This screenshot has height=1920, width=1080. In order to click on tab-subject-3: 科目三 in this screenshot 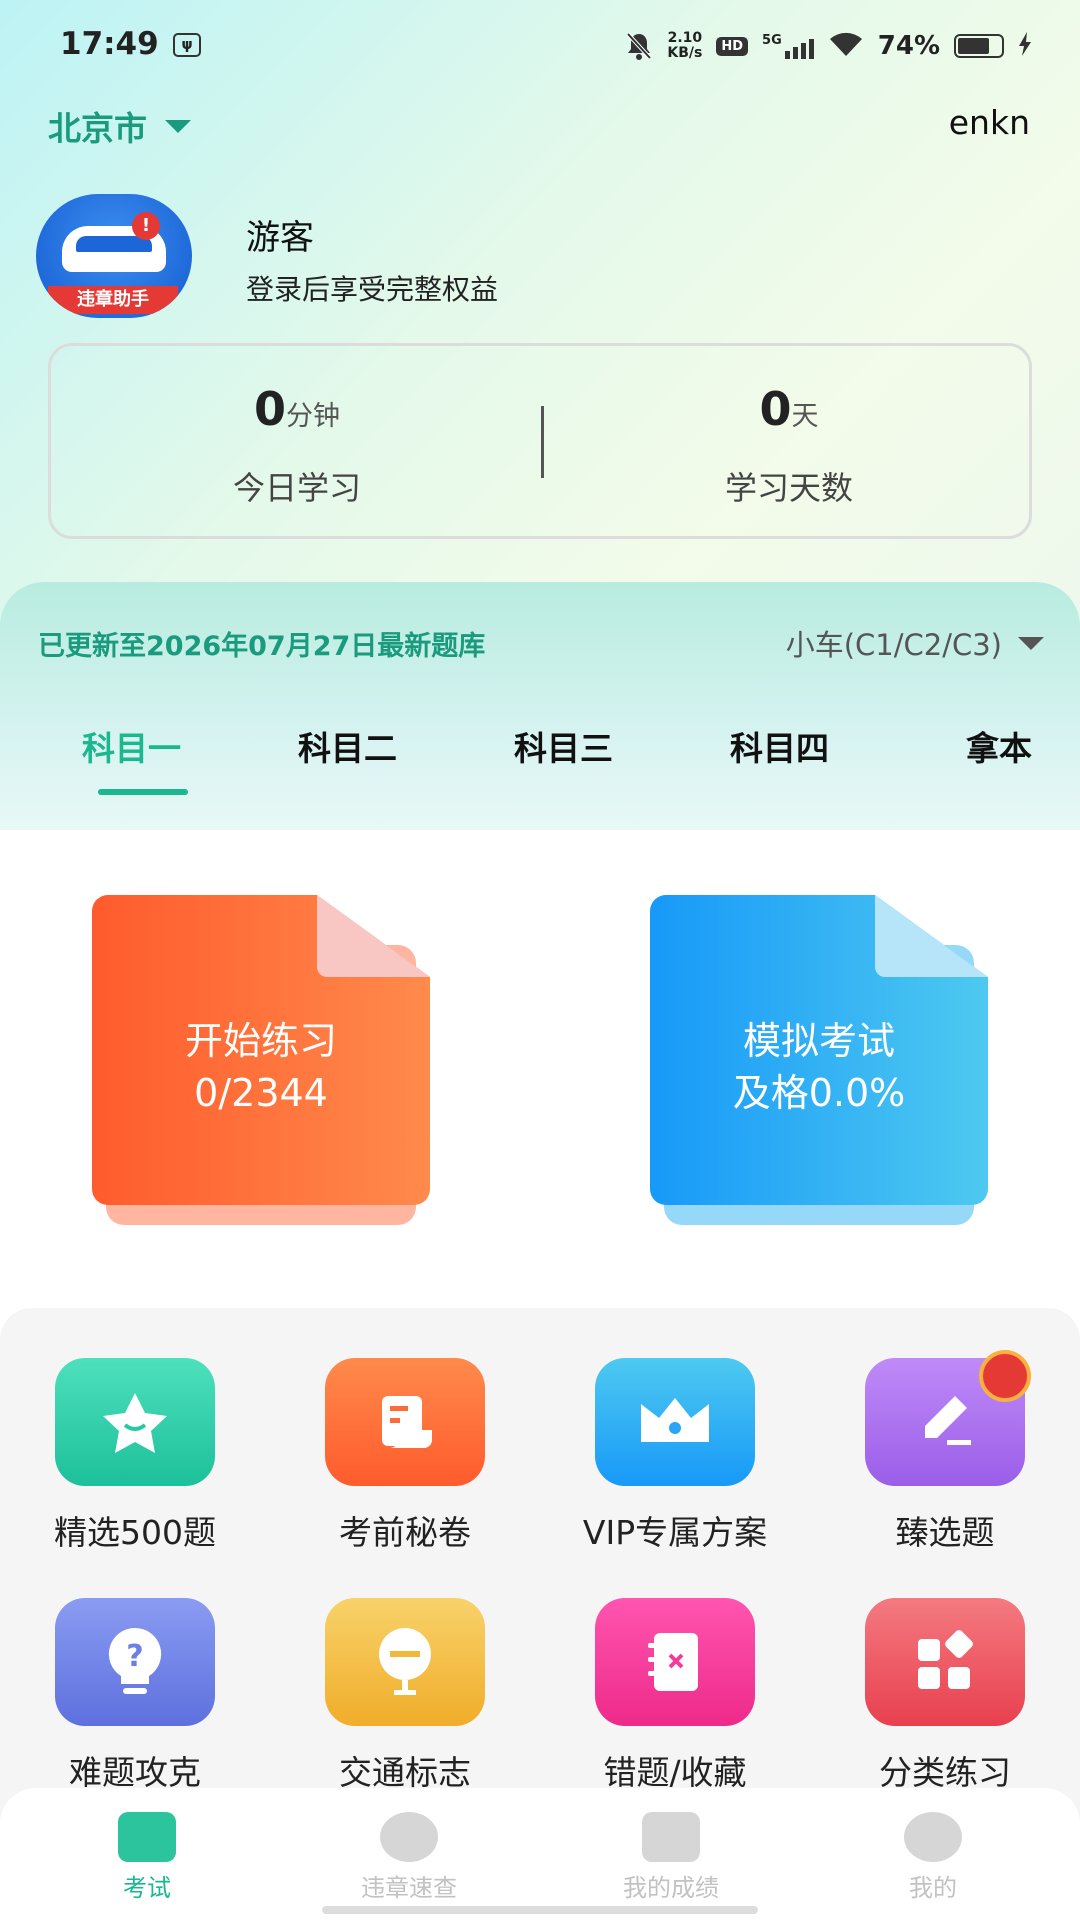, I will do `click(563, 746)`.